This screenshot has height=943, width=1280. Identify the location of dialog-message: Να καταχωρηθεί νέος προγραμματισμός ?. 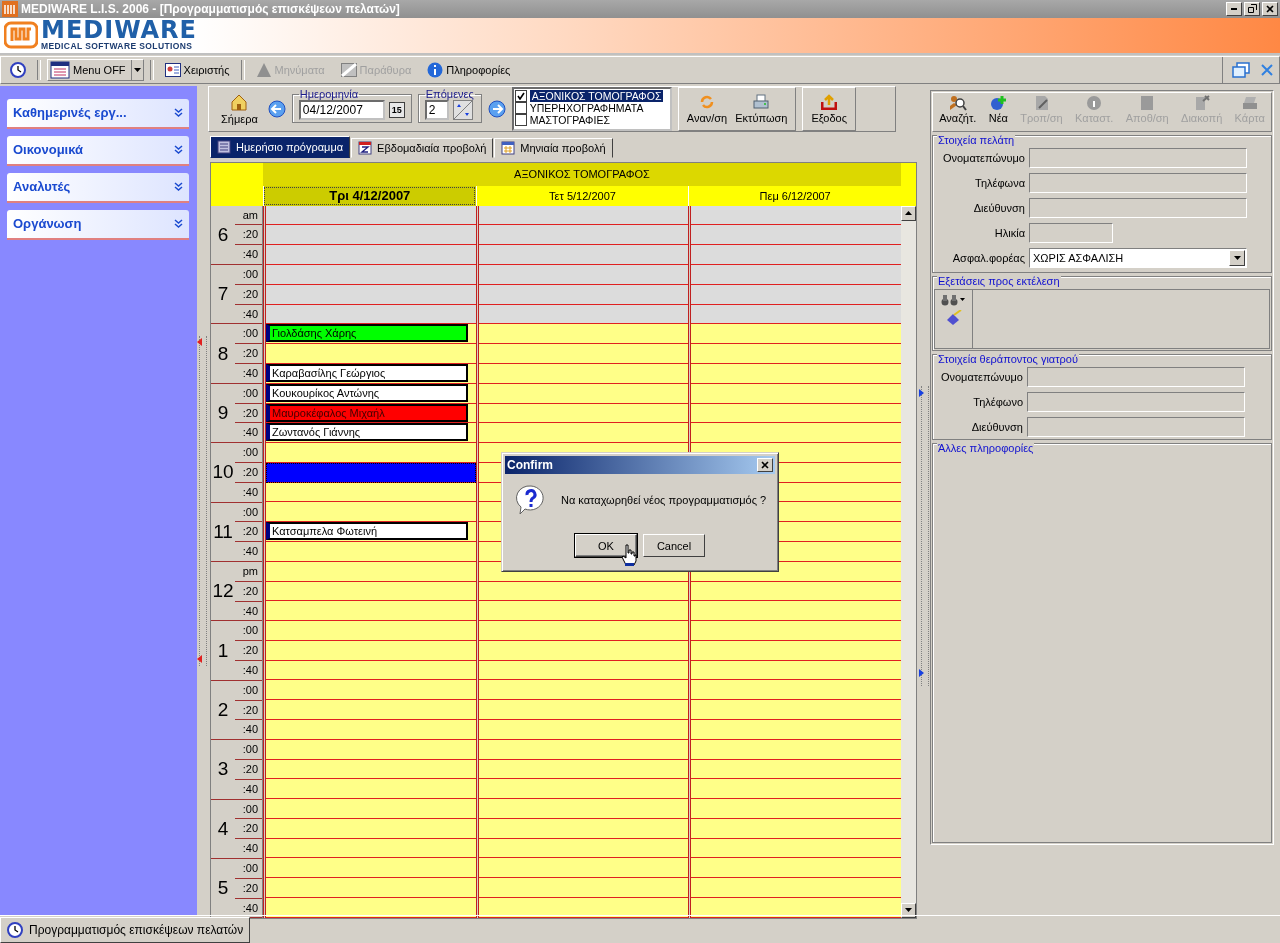
(664, 500).